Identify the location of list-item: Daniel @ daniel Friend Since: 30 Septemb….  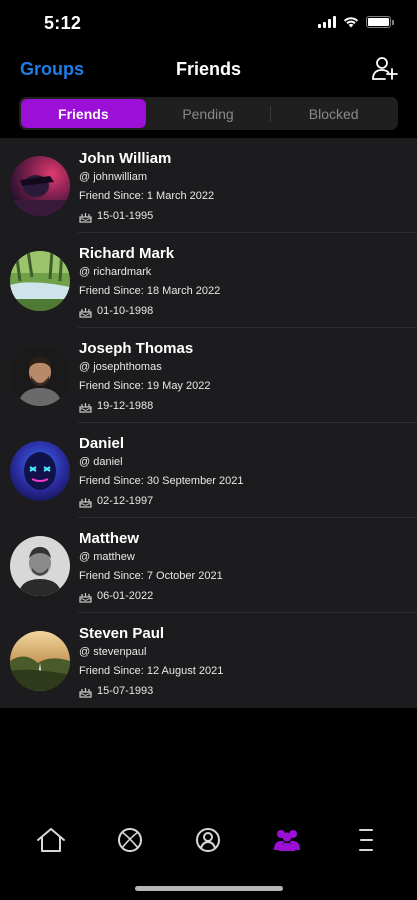
(208, 470).